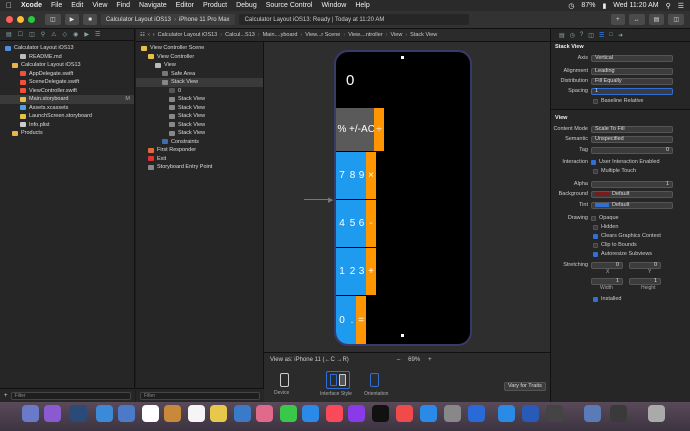 The image size is (690, 431). What do you see at coordinates (199, 82) in the screenshot?
I see `outline-stack-view: Stack View` at bounding box center [199, 82].